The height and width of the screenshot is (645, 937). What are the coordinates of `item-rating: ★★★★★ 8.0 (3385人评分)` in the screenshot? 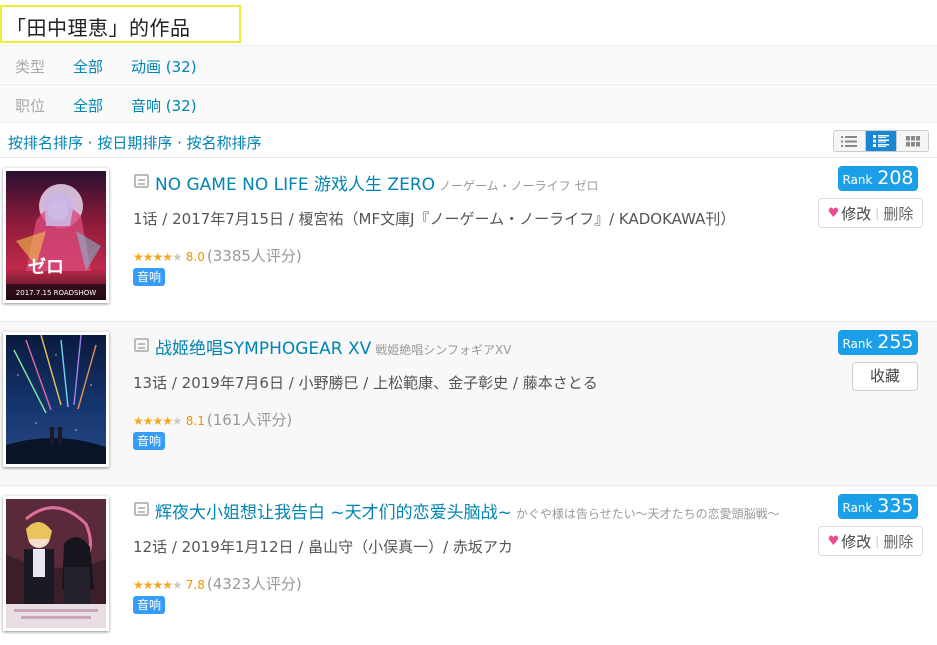 It's located at (217, 255).